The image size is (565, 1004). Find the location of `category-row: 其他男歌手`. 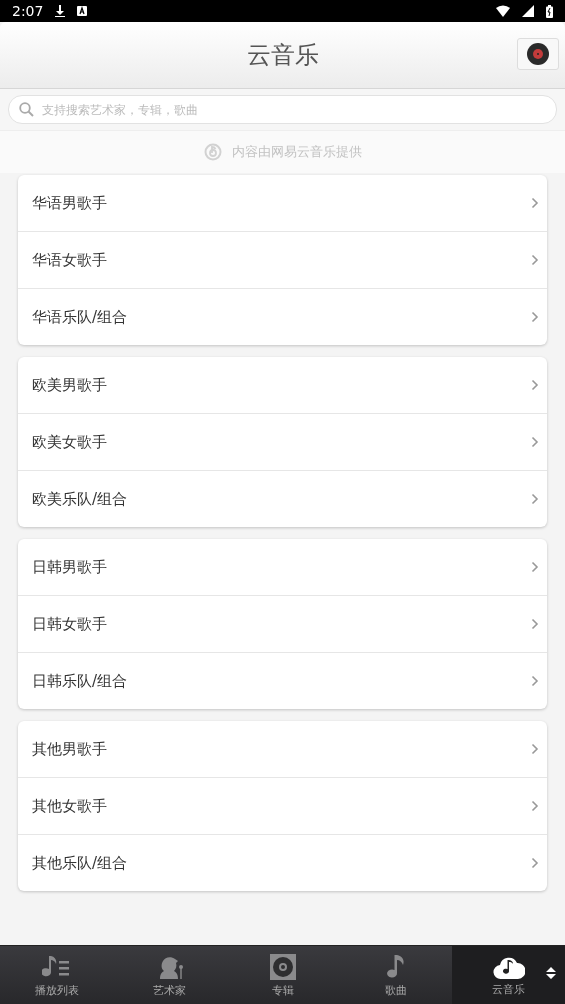

category-row: 其他男歌手 is located at coordinates (282, 749).